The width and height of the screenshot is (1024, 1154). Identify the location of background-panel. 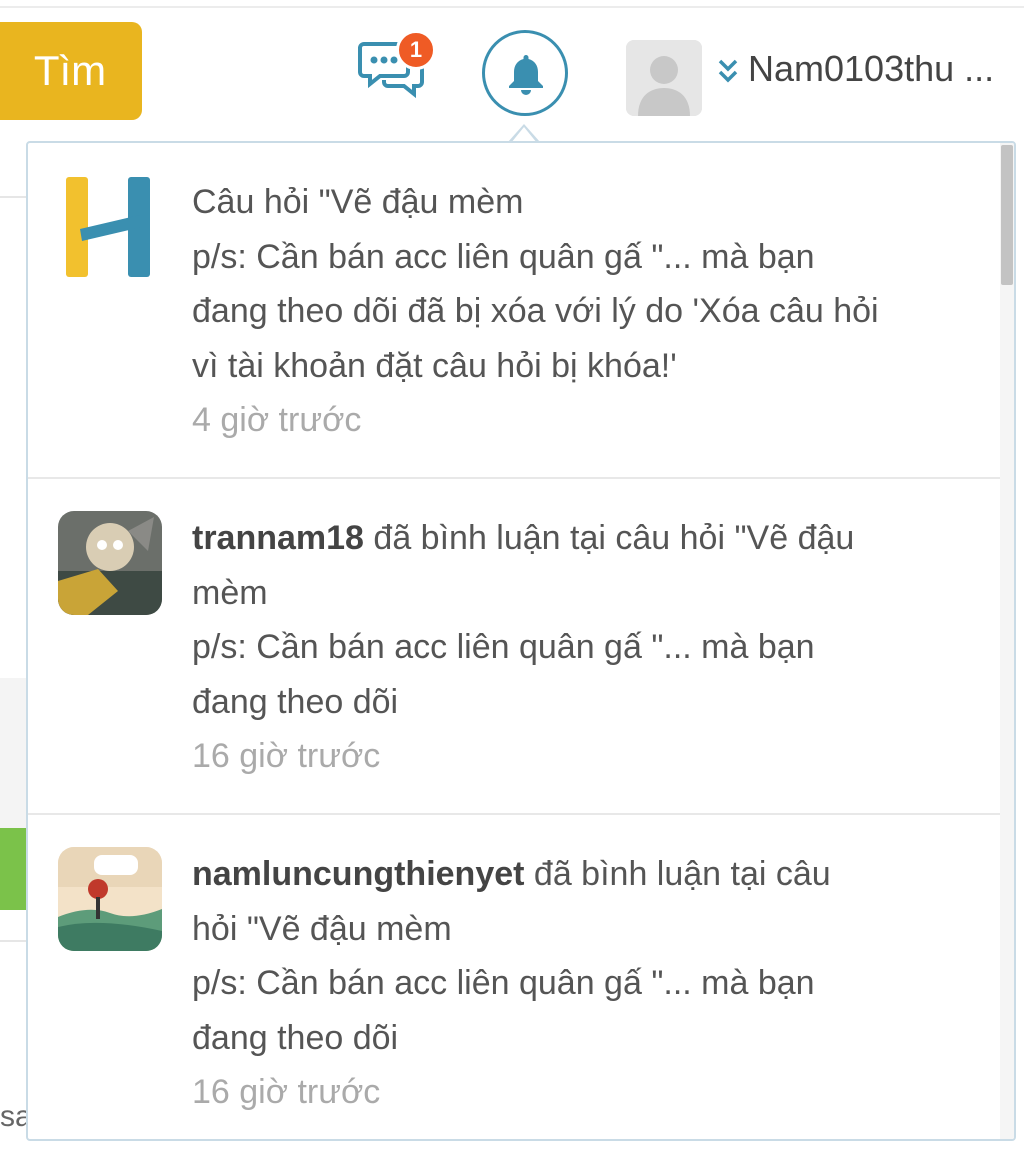
(14, 753).